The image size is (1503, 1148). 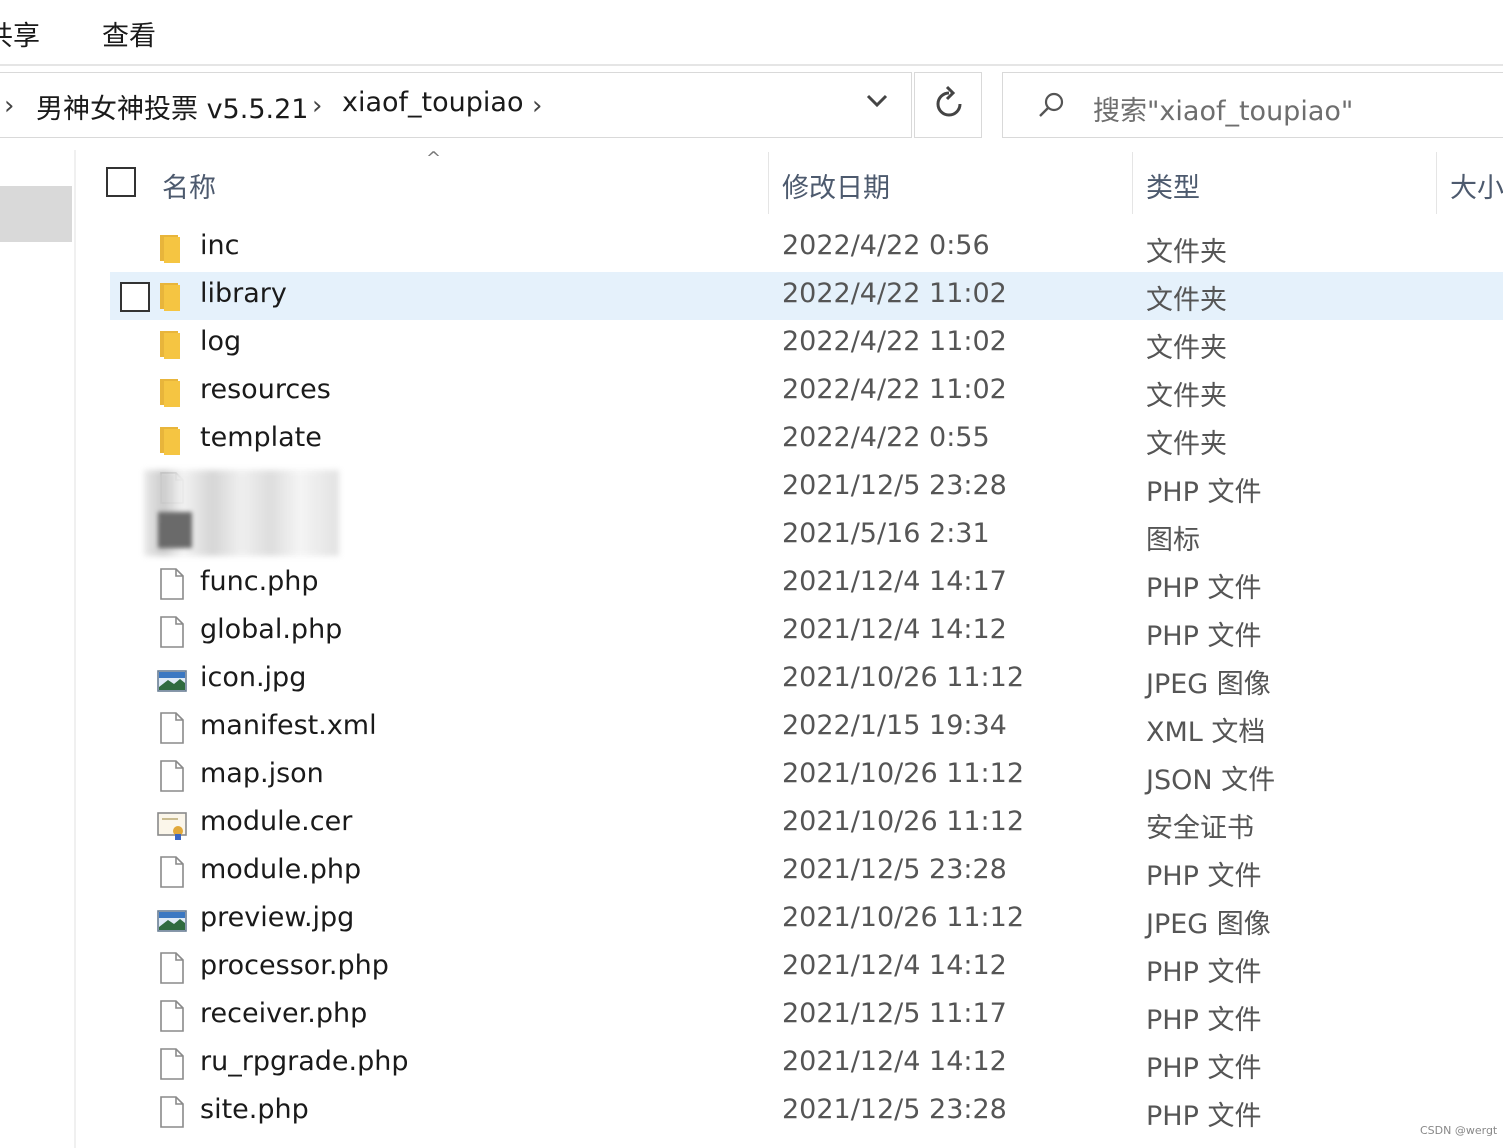 What do you see at coordinates (294, 965) in the screenshot?
I see `file-name: processor.php` at bounding box center [294, 965].